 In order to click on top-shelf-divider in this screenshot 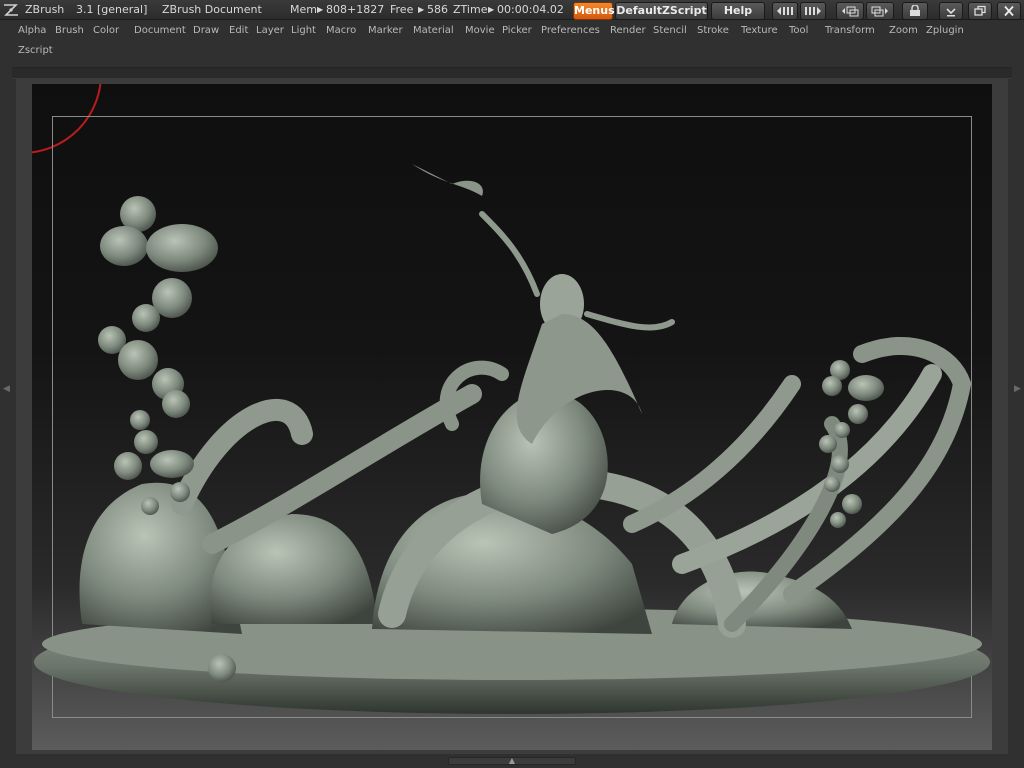, I will do `click(512, 73)`.